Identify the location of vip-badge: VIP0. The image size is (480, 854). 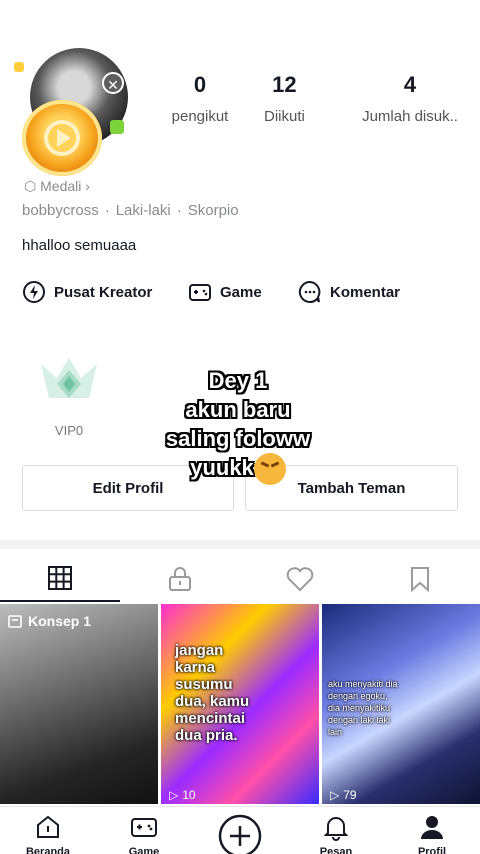
(69, 396).